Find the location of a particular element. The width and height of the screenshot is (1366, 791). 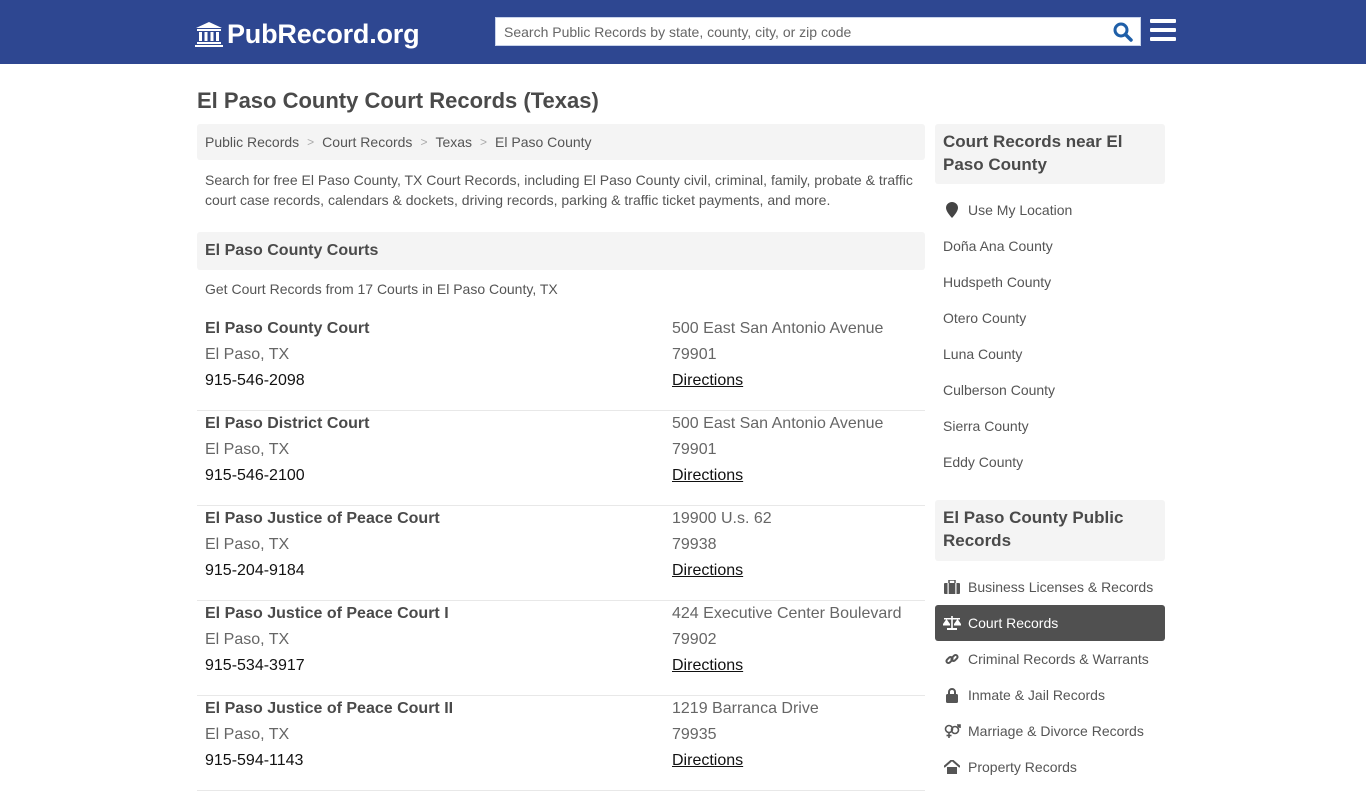

sidebar-item-label: Marriage & Divorce Records is located at coordinates (1056, 731).